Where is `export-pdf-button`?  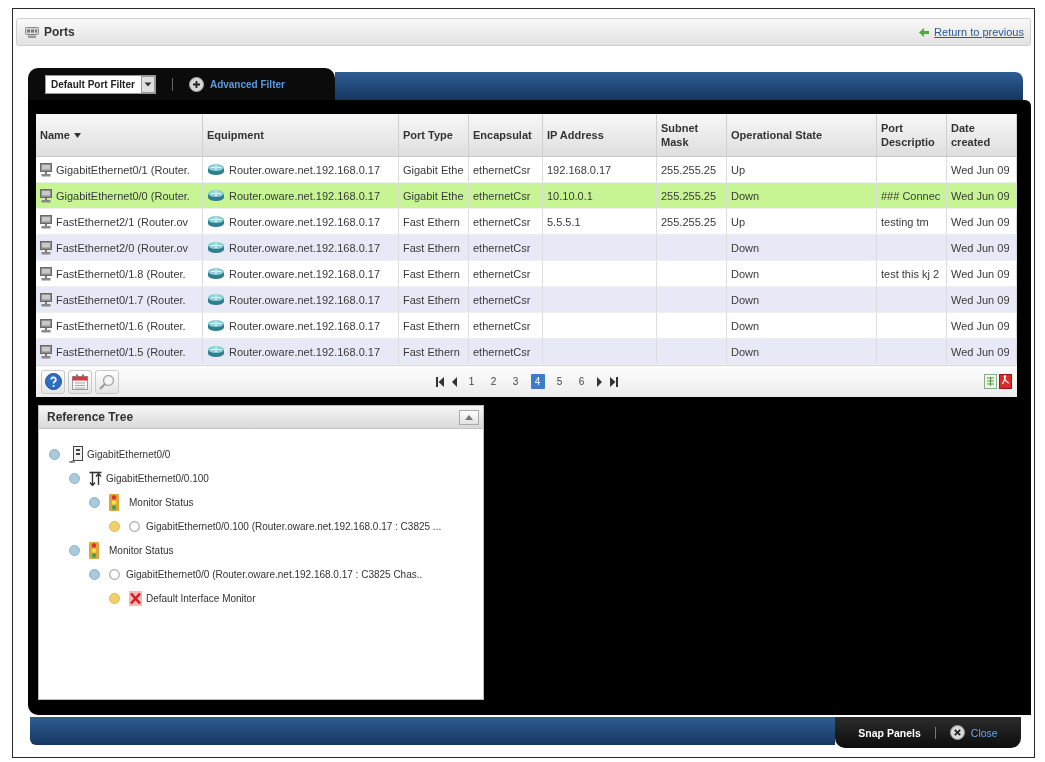
export-pdf-button is located at coordinates (1005, 381).